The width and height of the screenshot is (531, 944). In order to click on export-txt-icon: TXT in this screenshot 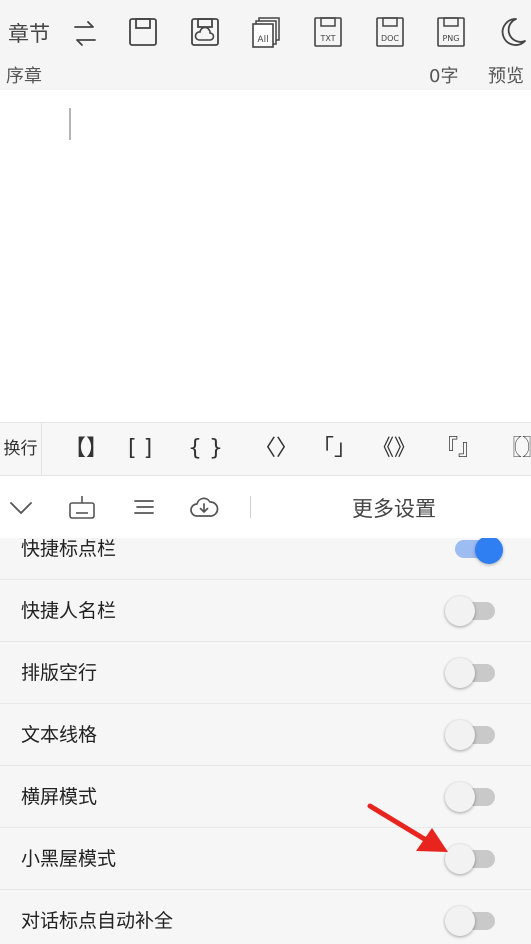, I will do `click(328, 32)`.